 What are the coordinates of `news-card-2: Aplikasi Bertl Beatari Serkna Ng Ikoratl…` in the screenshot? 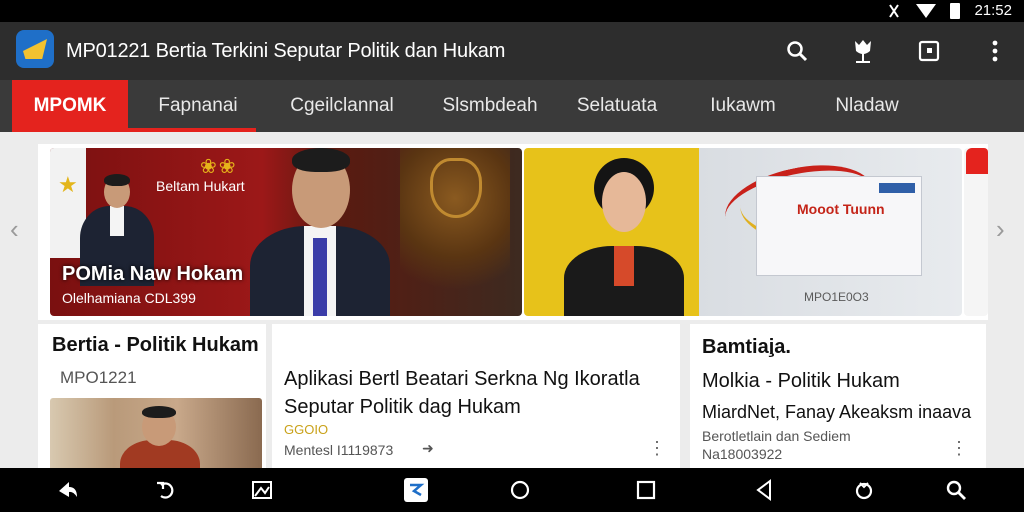 It's located at (476, 396).